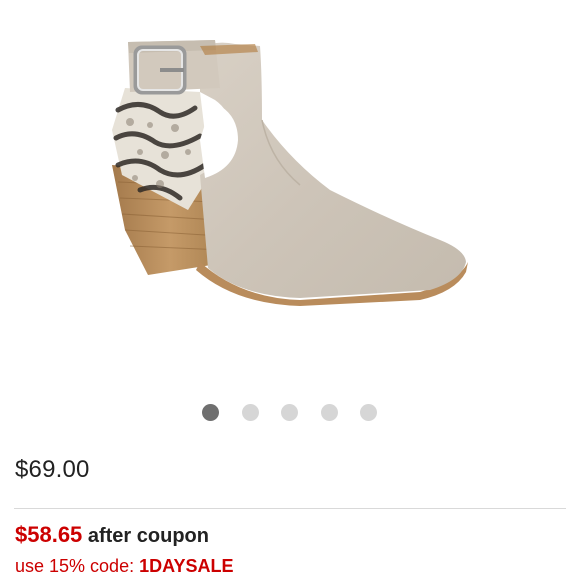 The width and height of the screenshot is (580, 580). I want to click on image-carousel-dots, so click(290, 414).